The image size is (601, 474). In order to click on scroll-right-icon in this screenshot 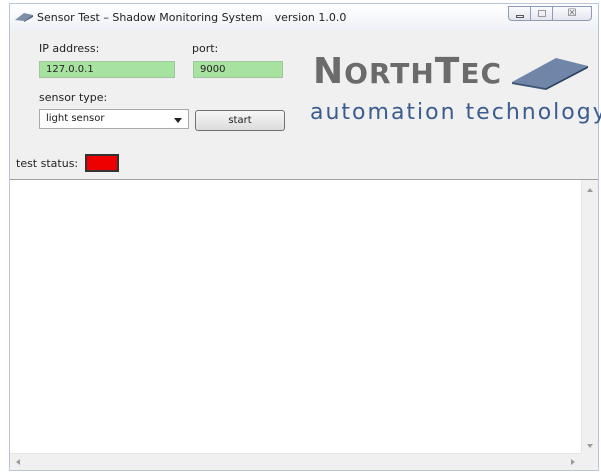, I will do `click(573, 462)`.